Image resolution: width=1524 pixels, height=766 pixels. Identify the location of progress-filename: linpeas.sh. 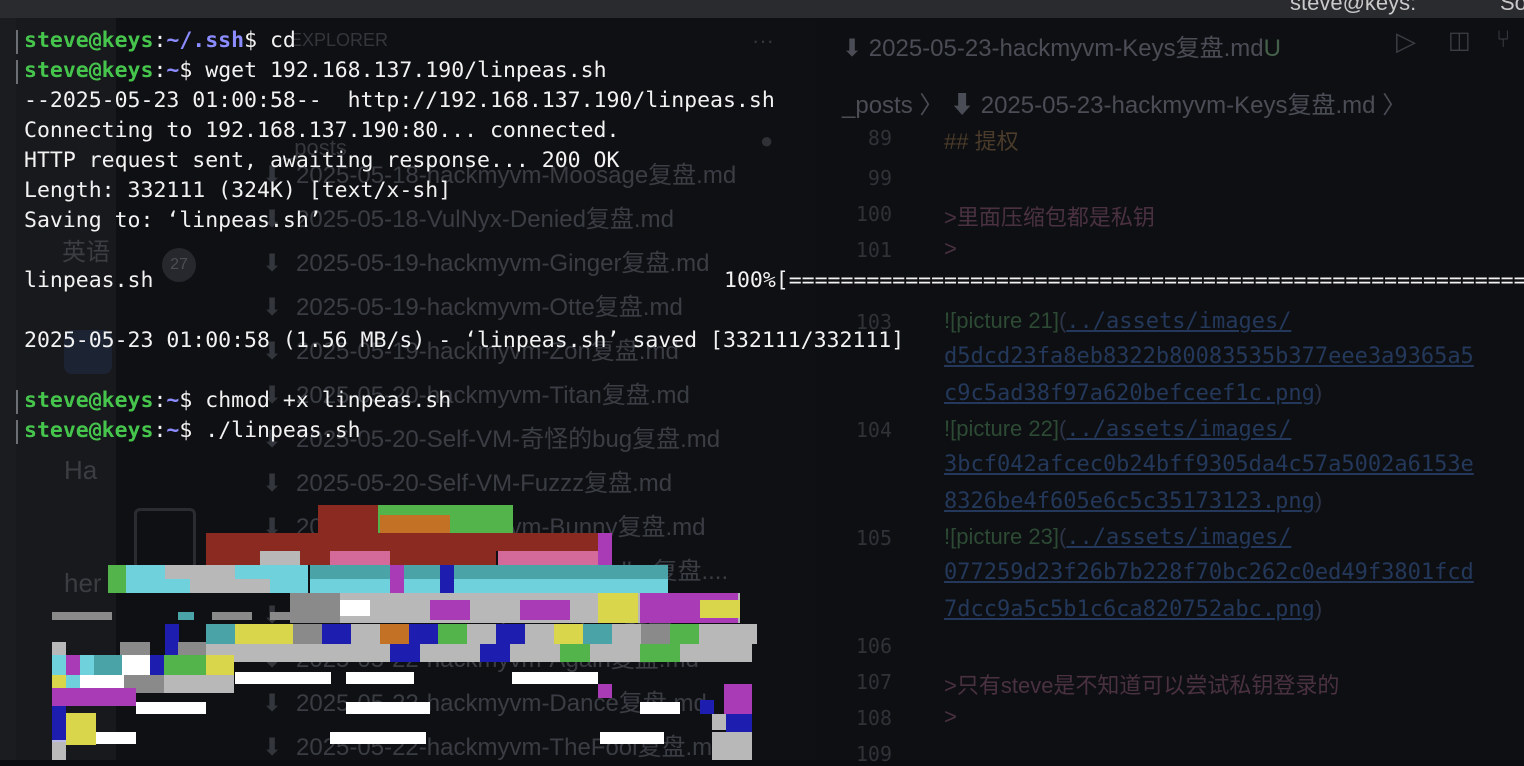
(89, 280).